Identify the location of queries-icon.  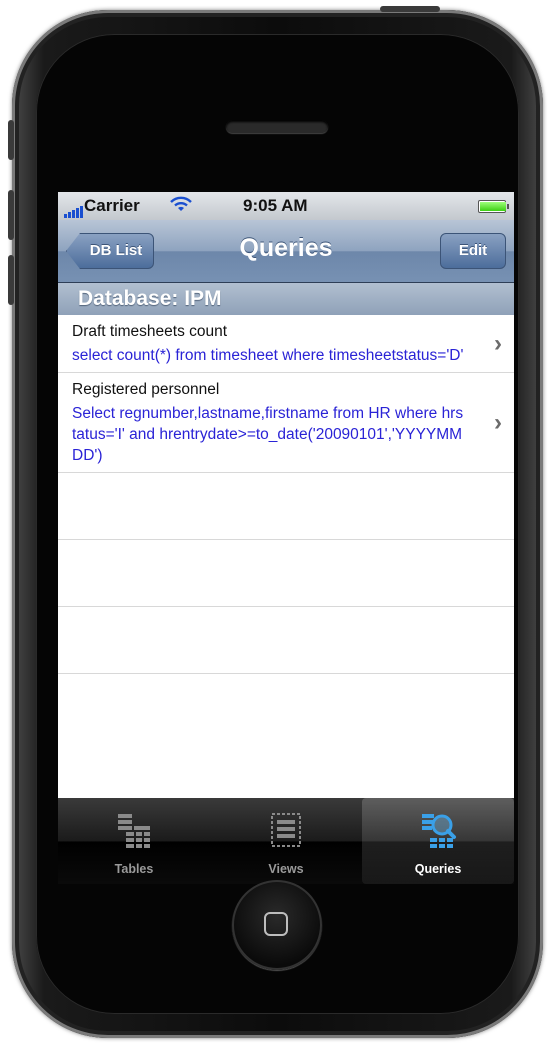
(438, 830).